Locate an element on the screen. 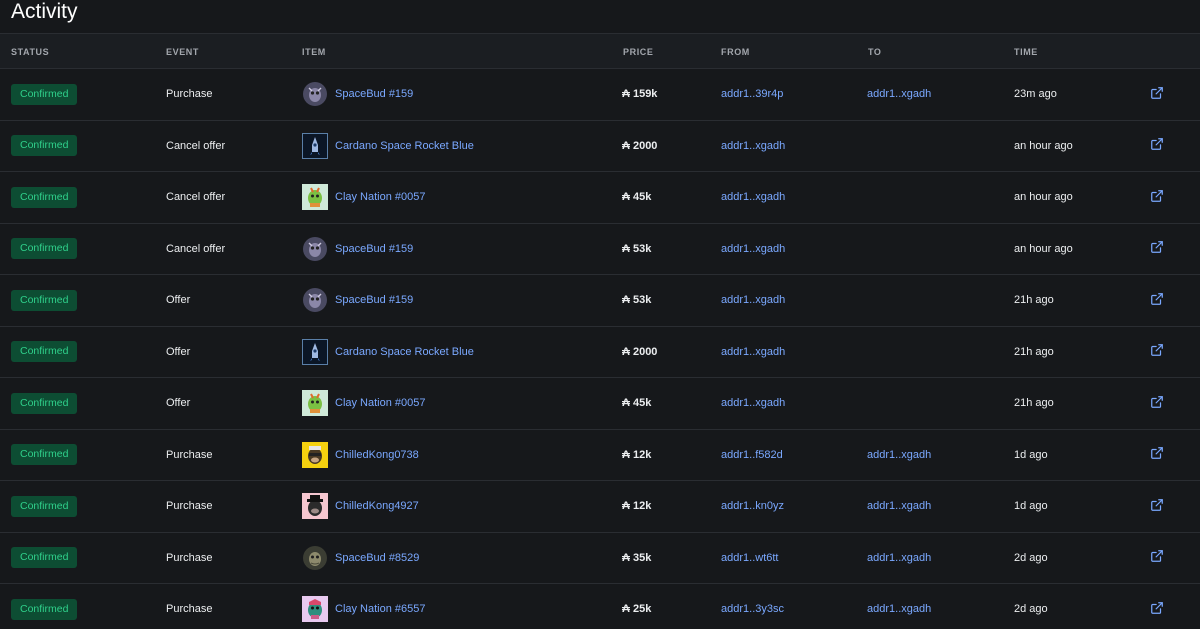  column-header-from: FROM is located at coordinates (735, 52).